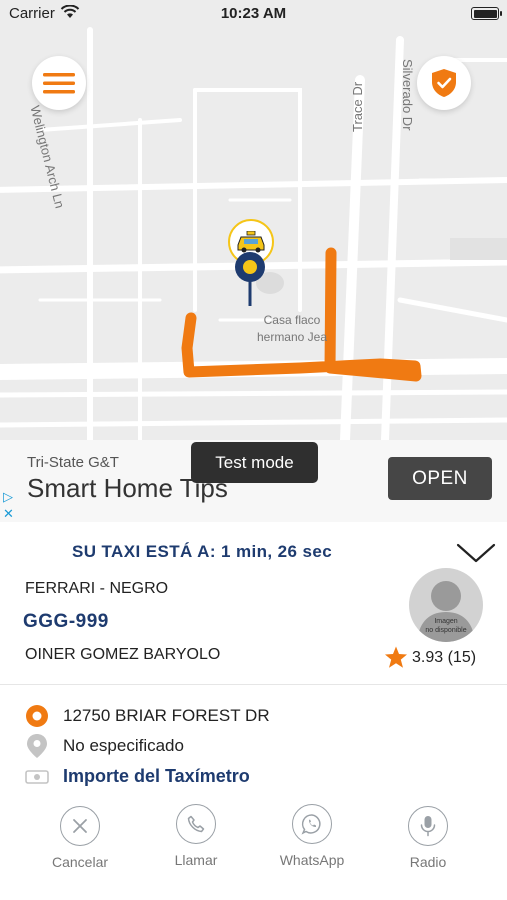 This screenshot has height=900, width=507. Describe the element at coordinates (166, 715) in the screenshot. I see `origin-address: 12750 BRIAR FOREST DR` at that location.